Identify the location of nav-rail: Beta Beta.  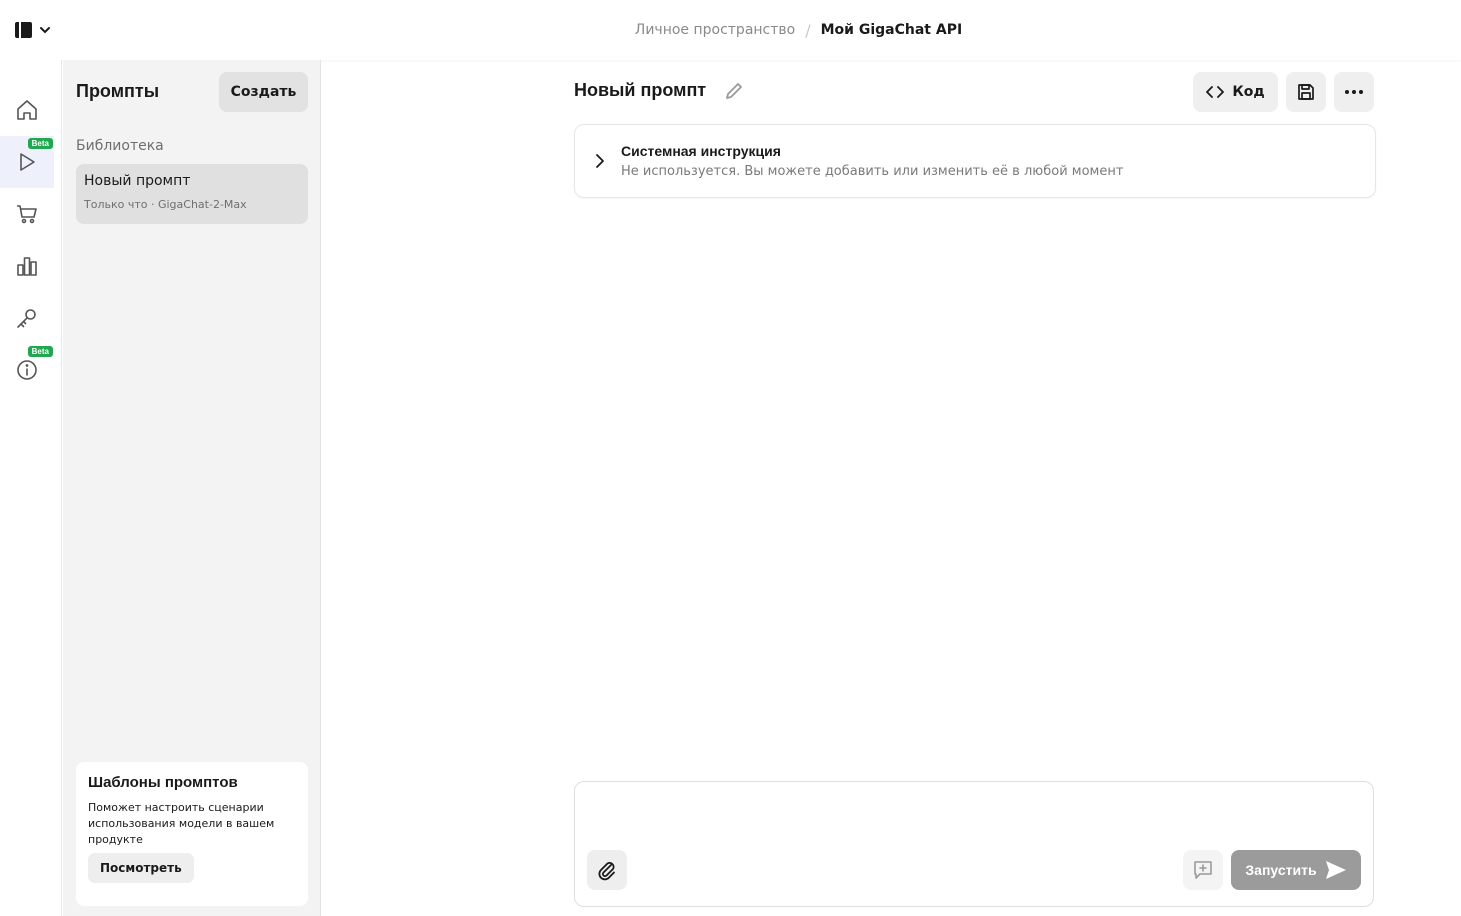
(31, 488).